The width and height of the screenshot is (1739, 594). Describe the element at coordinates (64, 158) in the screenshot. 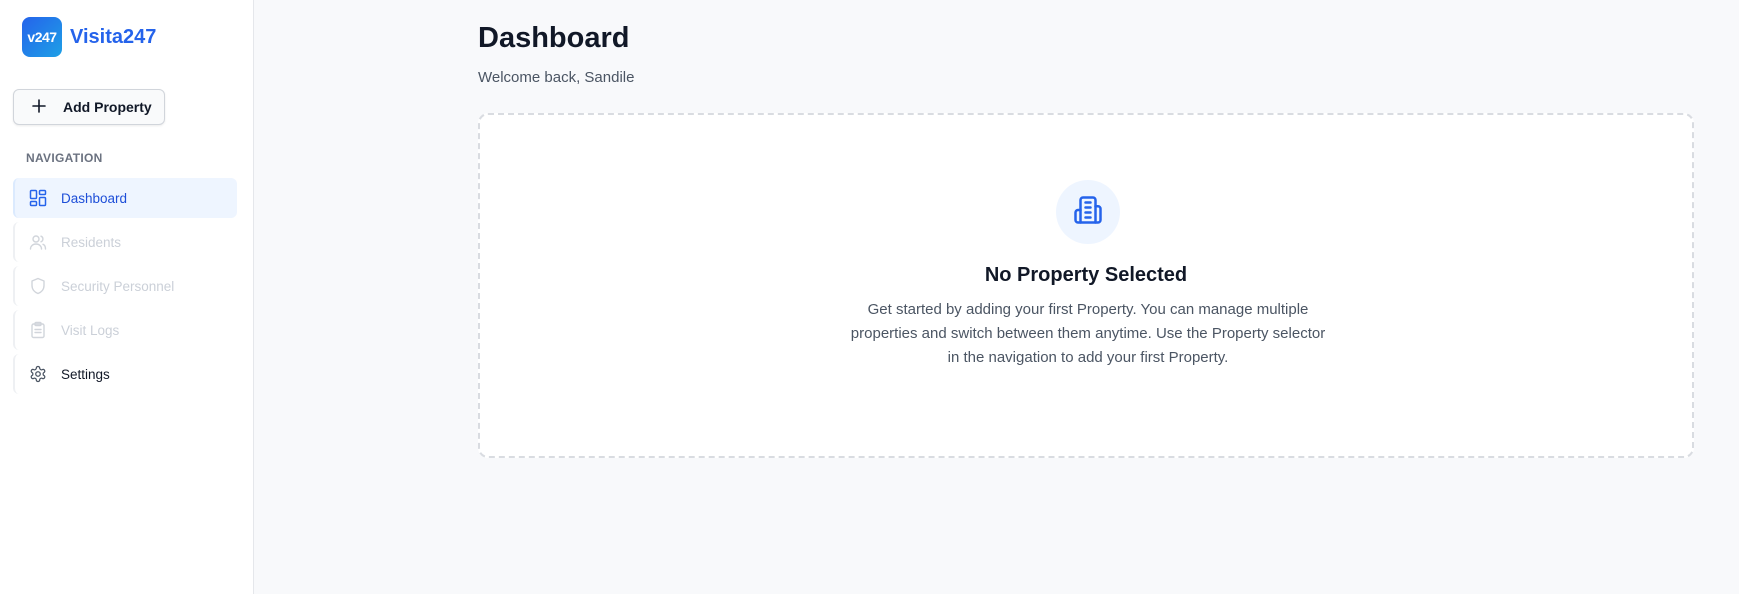

I see `nav-heading: NAVIGATION` at that location.